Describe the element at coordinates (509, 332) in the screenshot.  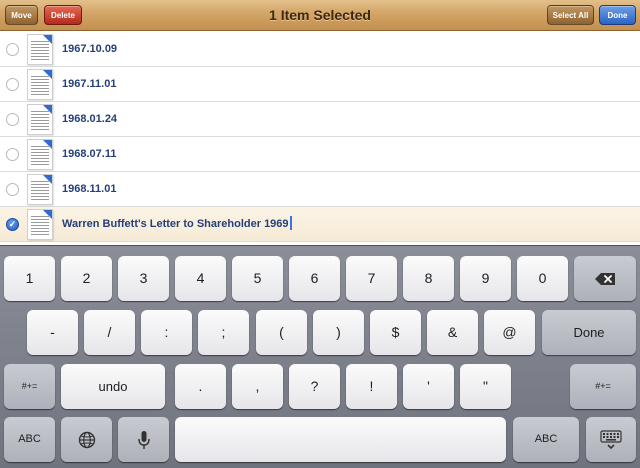
I see `key-at: @` at that location.